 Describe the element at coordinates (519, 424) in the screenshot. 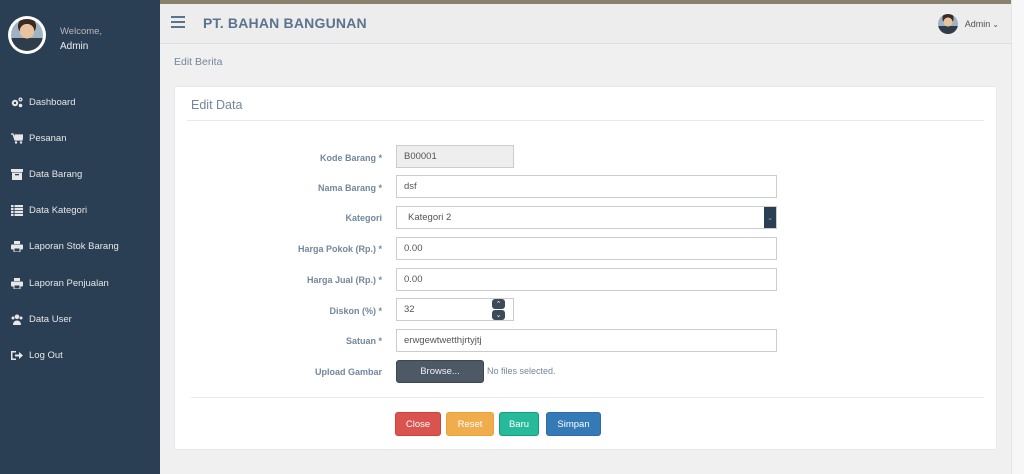

I see `new-button: Baru` at that location.